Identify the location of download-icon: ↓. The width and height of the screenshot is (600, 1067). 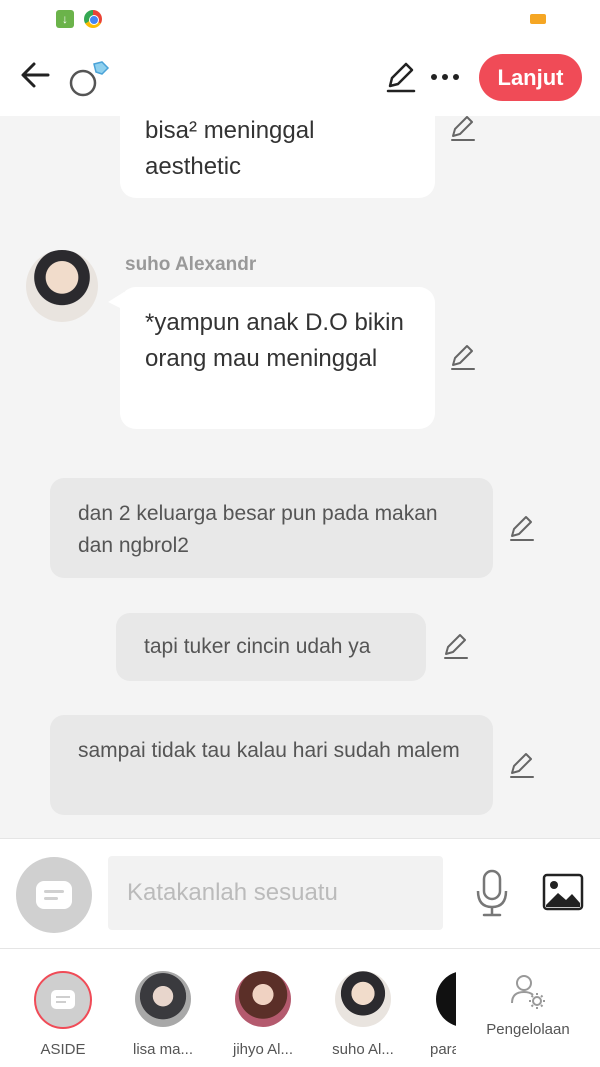
(65, 19).